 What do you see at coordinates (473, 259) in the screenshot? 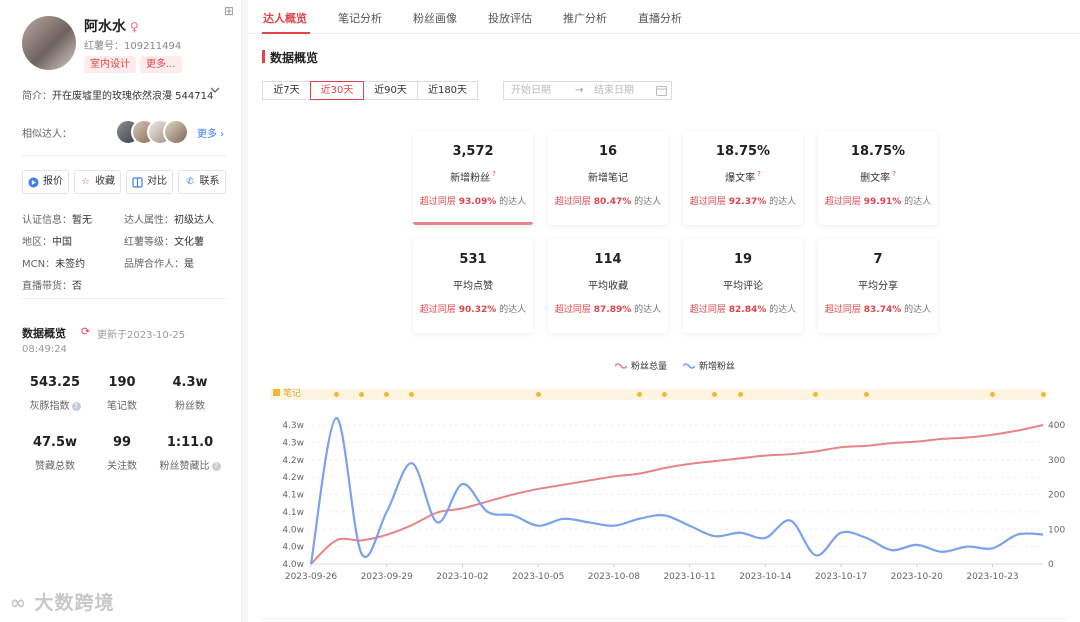
I see `metric-value: 531` at bounding box center [473, 259].